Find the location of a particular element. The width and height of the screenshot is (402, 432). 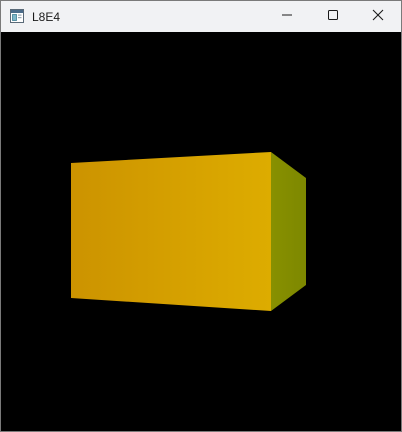

minimize-icon is located at coordinates (287, 16).